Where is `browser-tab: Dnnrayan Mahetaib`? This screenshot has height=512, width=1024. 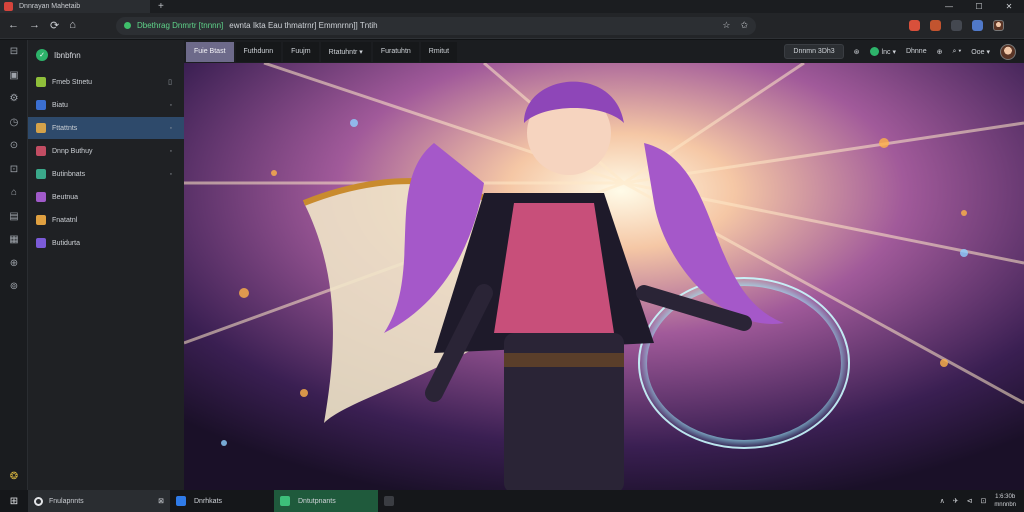
browser-tab: Dnnrayan Mahetaib is located at coordinates (75, 6).